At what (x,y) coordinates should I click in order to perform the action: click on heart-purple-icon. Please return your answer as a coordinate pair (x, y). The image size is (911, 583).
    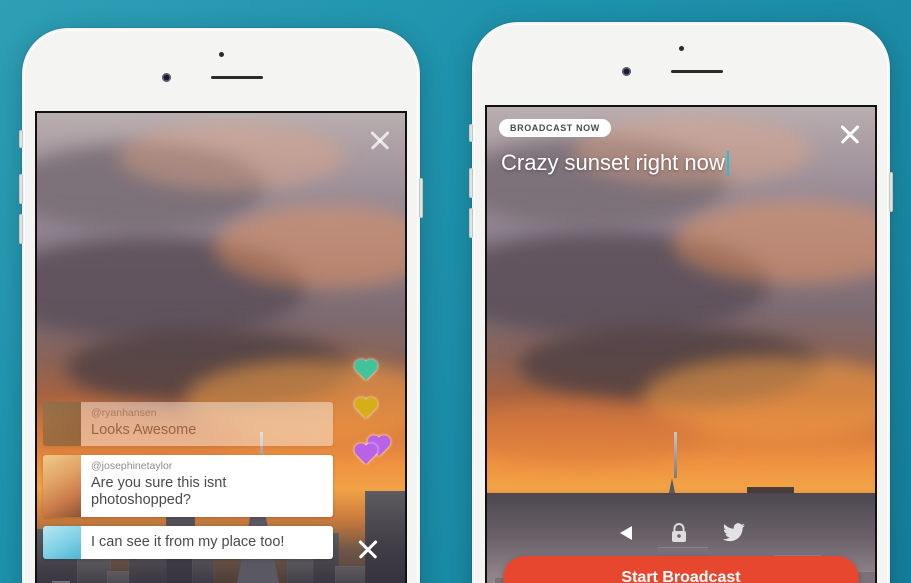
    Looking at the image, I should click on (366, 455).